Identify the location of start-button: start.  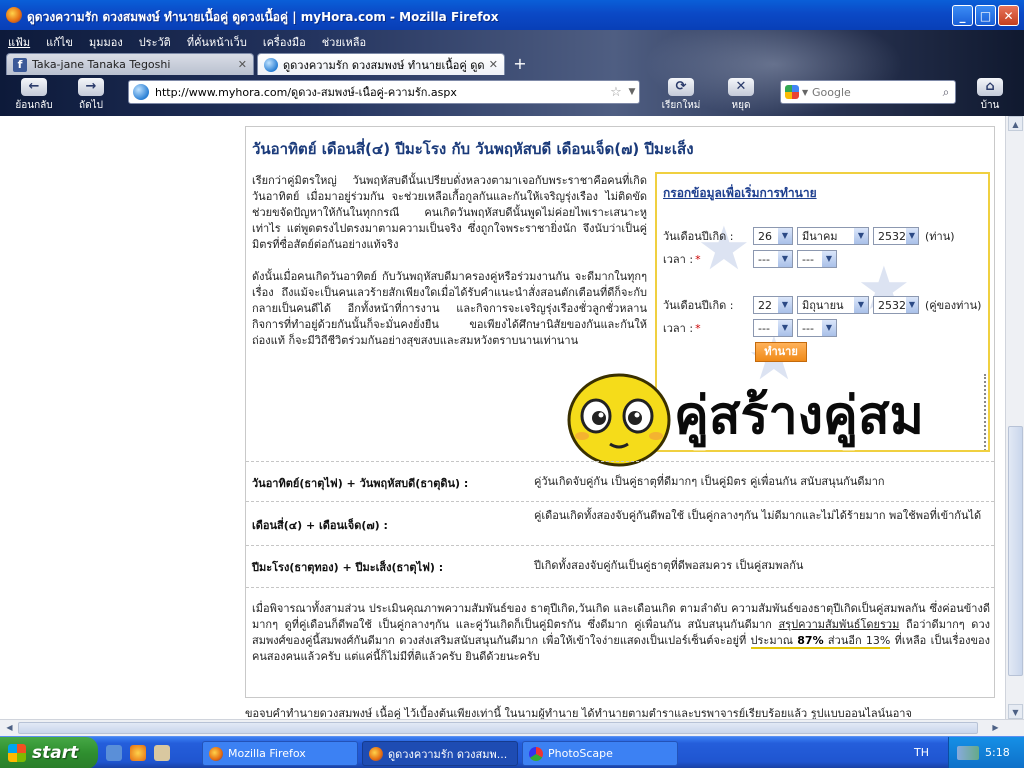
(49, 752).